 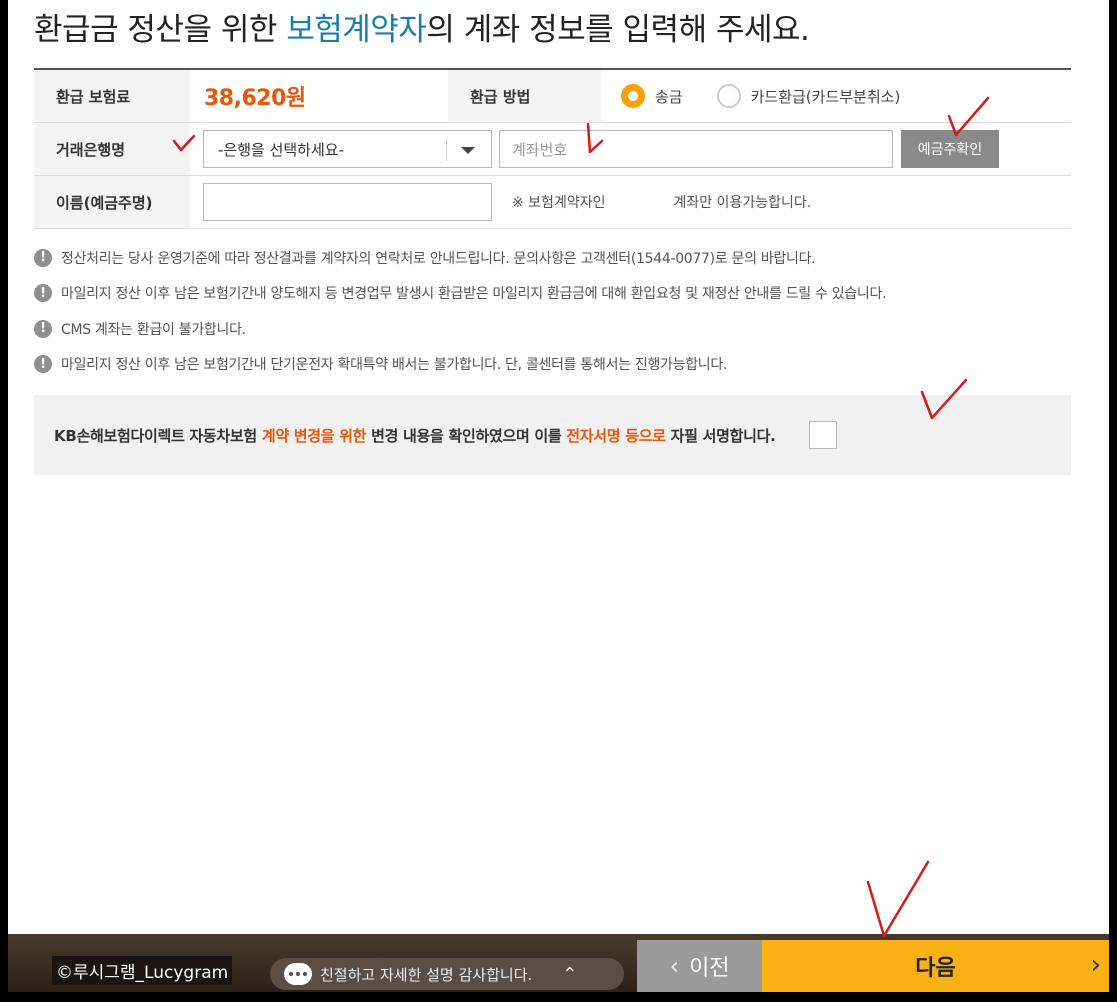 What do you see at coordinates (569, 974) in the screenshot?
I see `chevron-up-icon: ⌃` at bounding box center [569, 974].